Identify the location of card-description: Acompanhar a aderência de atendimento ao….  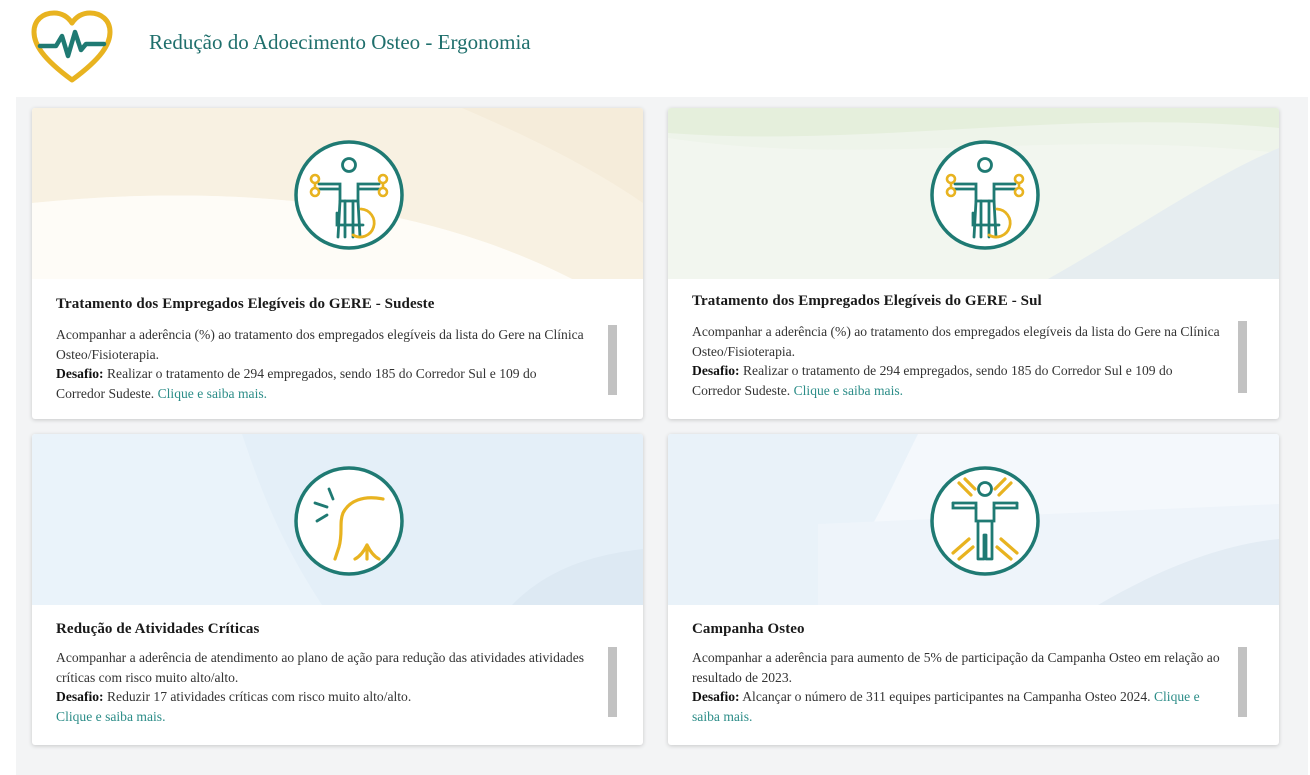
(320, 687).